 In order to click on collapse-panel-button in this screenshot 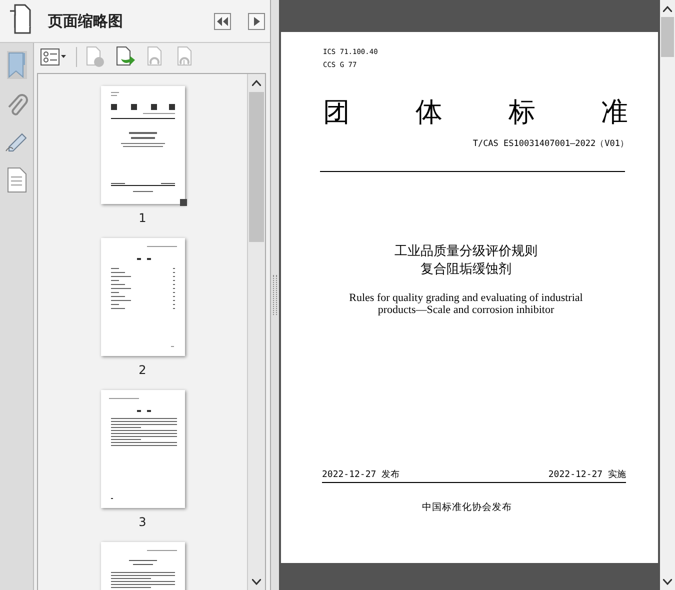, I will do `click(222, 21)`.